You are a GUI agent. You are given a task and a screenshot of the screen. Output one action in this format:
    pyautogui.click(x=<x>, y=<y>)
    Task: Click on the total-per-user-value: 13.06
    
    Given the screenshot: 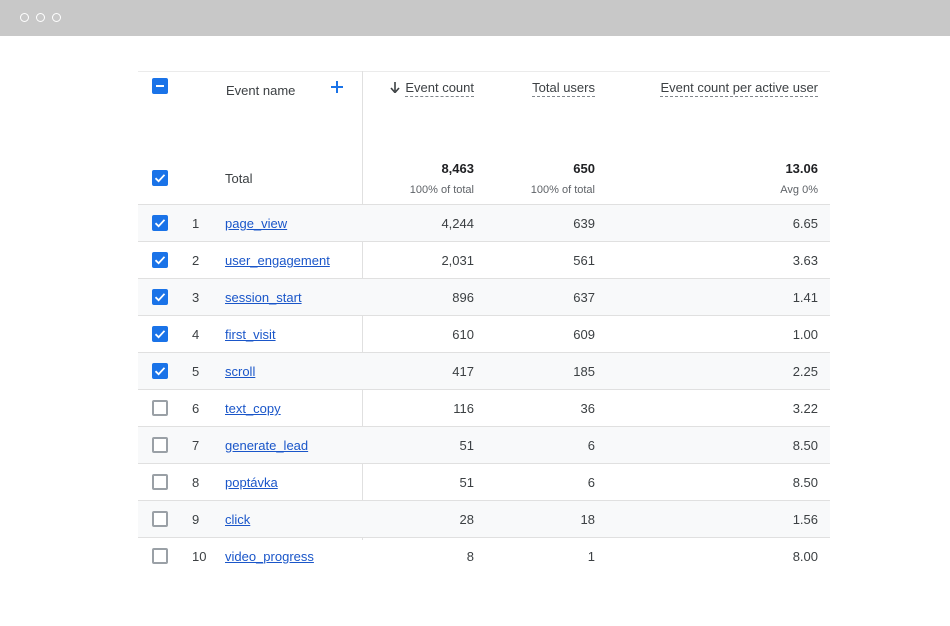 What is the action you would take?
    pyautogui.click(x=801, y=168)
    